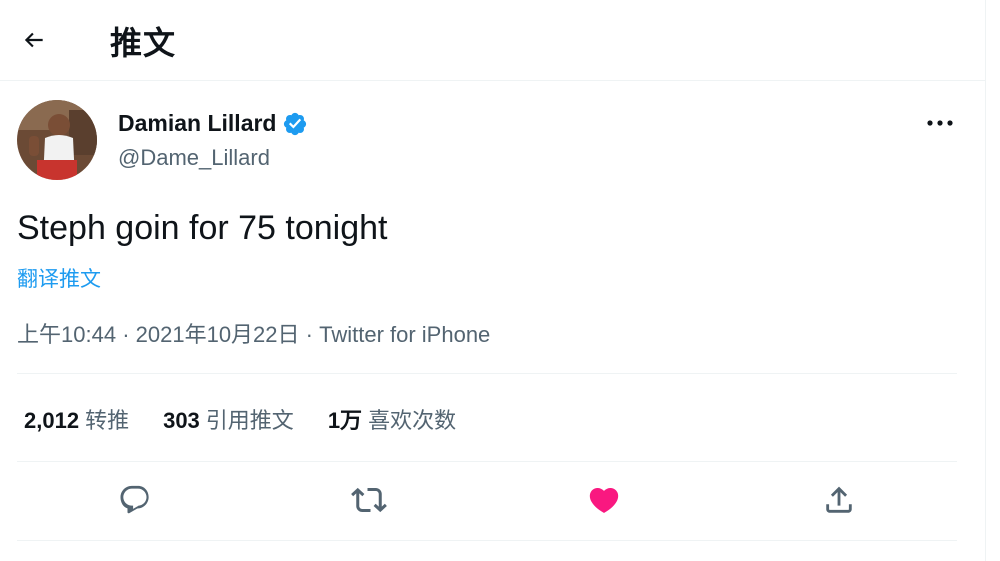 This screenshot has width=1000, height=561. Describe the element at coordinates (197, 123) in the screenshot. I see `author-display-name: Damian Lillard` at that location.